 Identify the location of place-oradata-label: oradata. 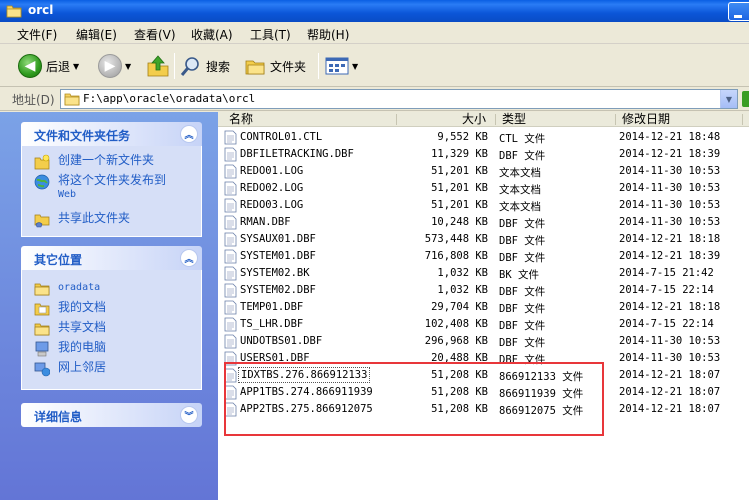
(79, 287).